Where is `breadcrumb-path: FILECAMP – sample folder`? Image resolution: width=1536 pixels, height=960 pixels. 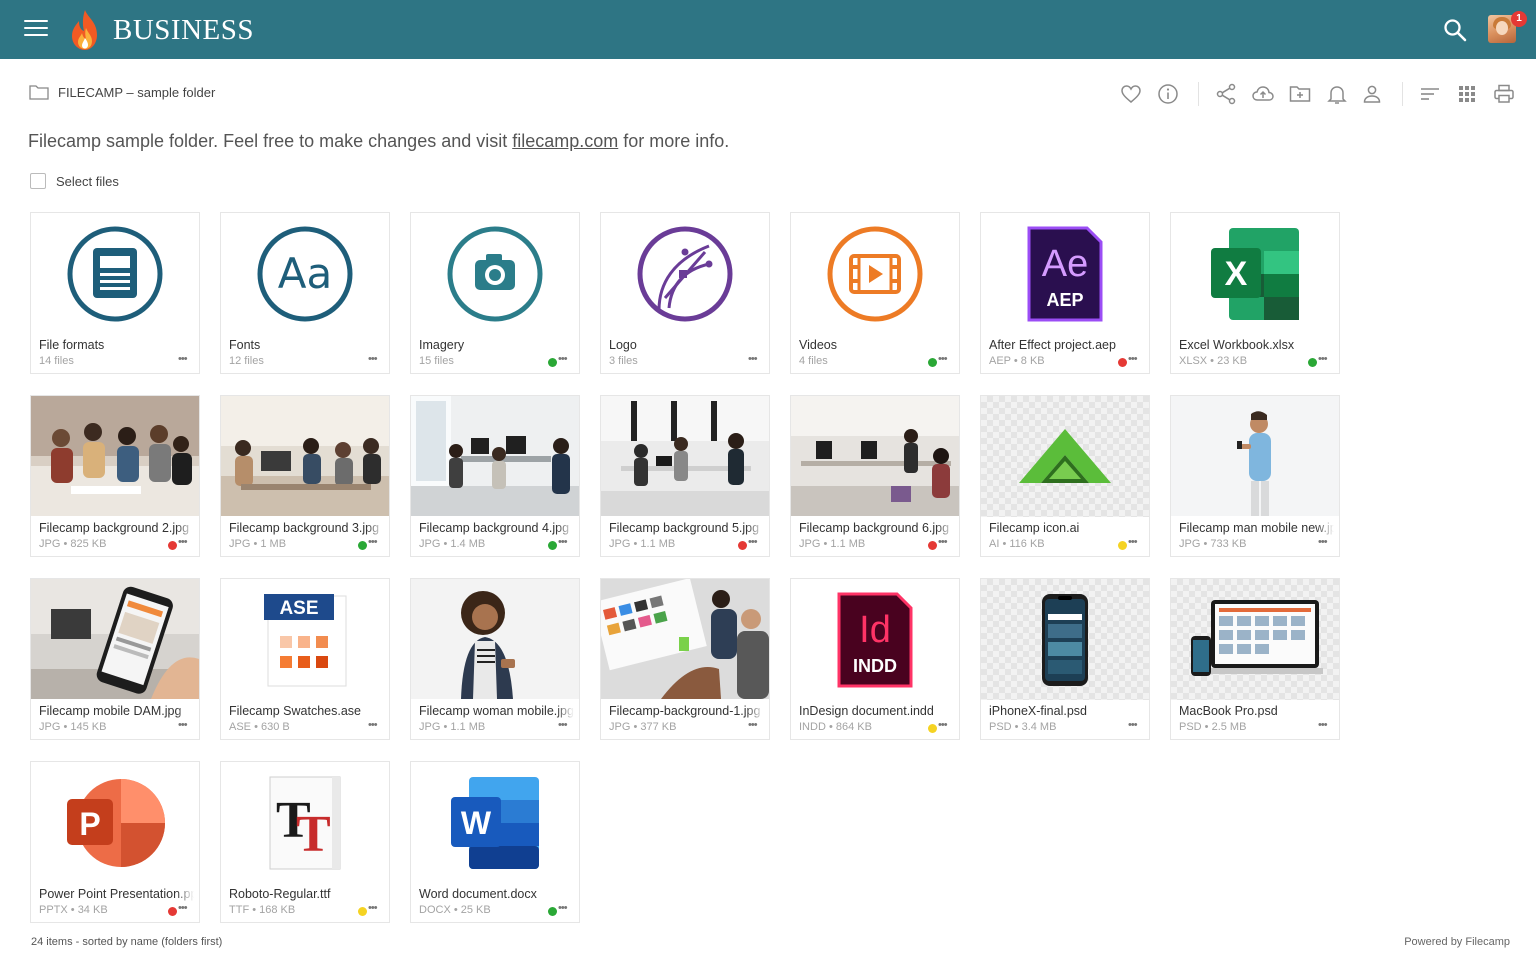
breadcrumb-path: FILECAMP – sample folder is located at coordinates (136, 92).